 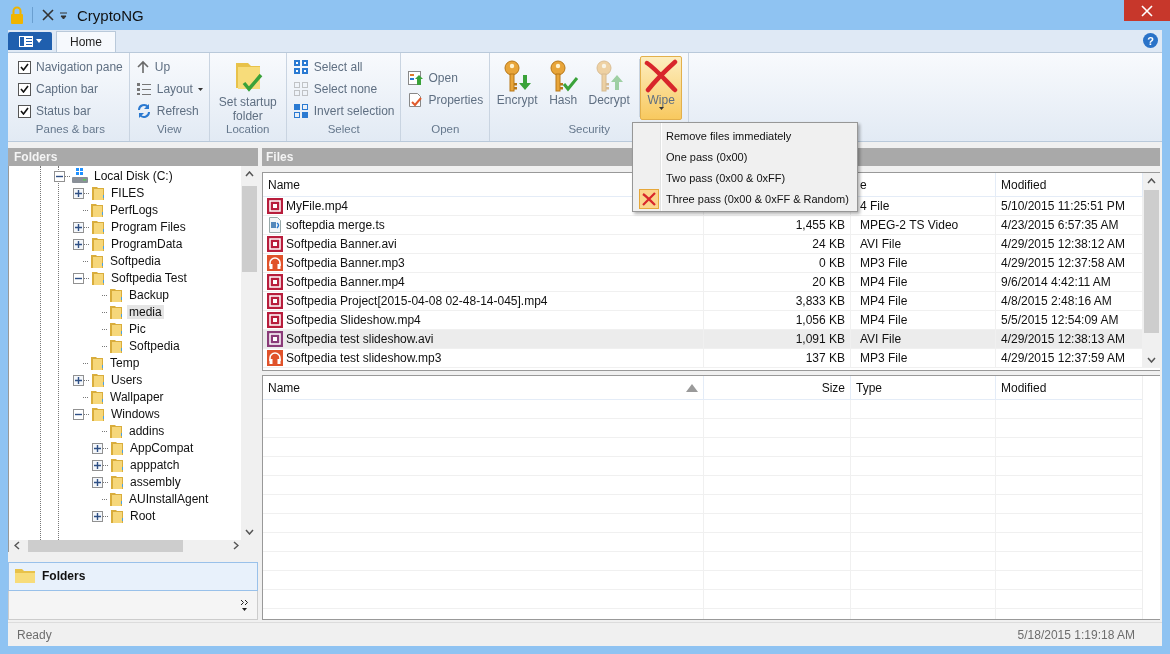 I want to click on file-date: 5/5/2015 12:54:09 AM, so click(x=1060, y=320).